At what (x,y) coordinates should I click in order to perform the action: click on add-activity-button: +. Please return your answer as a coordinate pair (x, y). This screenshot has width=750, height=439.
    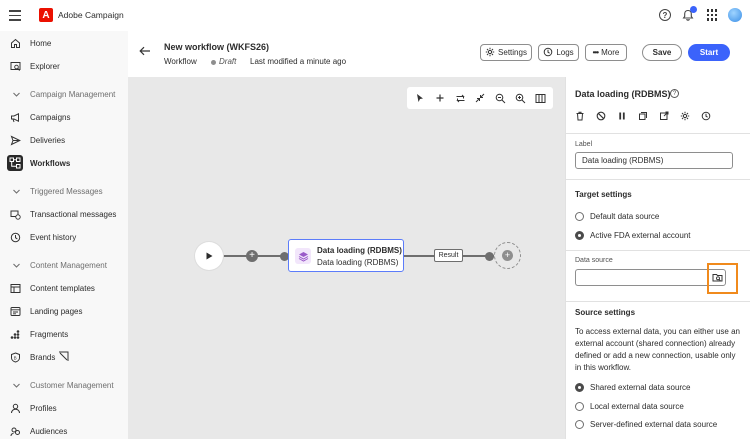
    Looking at the image, I should click on (252, 256).